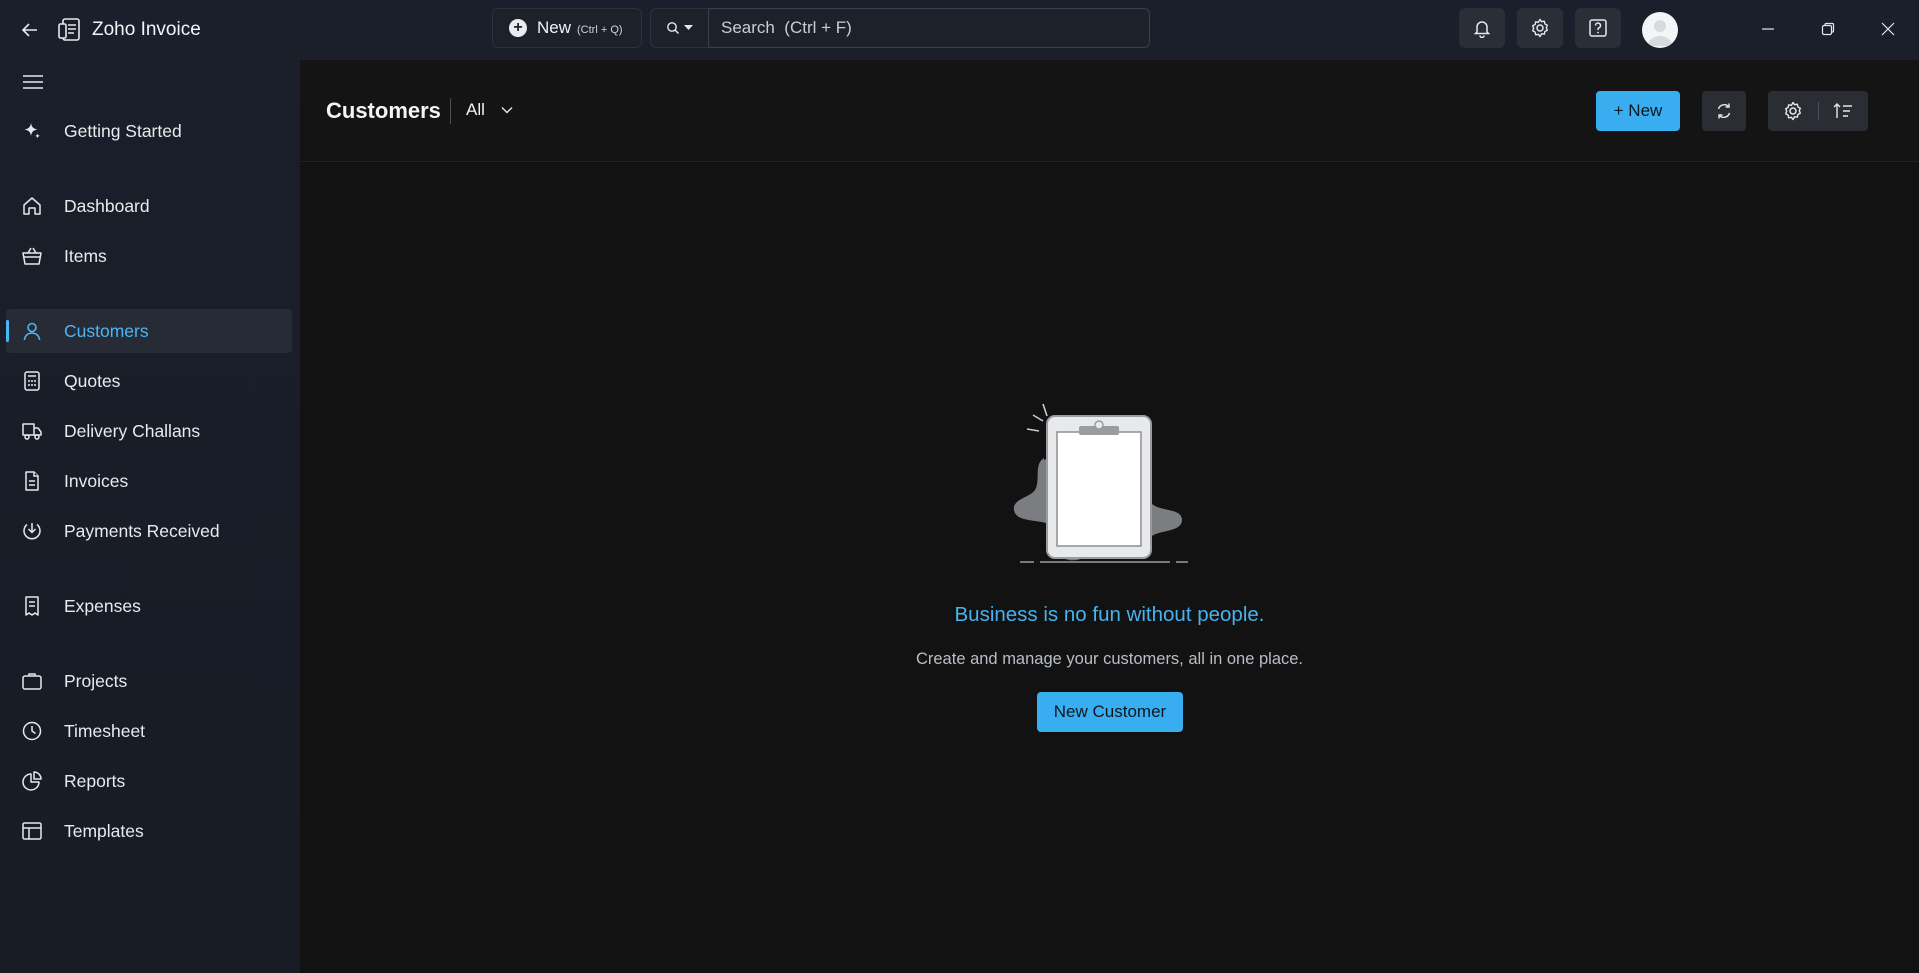 This screenshot has width=1919, height=973. Describe the element at coordinates (600, 29) in the screenshot. I see `quick-new-shortcut: (Ctrl + Q)` at that location.